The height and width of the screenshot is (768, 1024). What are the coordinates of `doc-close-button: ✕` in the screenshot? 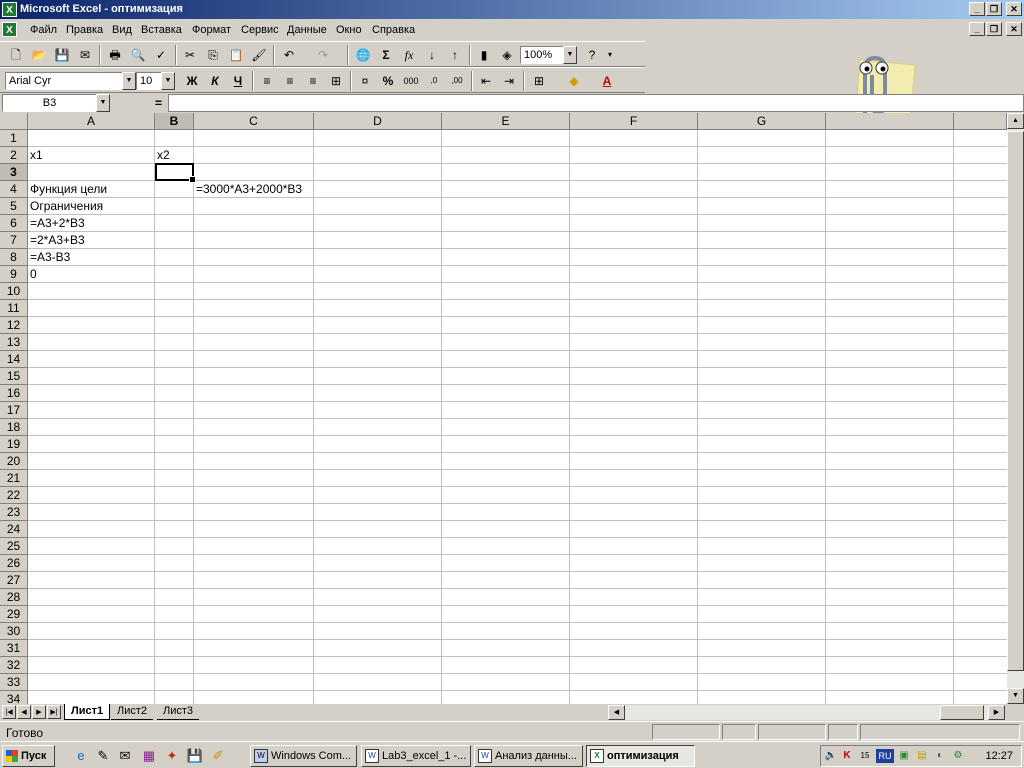 It's located at (1014, 29).